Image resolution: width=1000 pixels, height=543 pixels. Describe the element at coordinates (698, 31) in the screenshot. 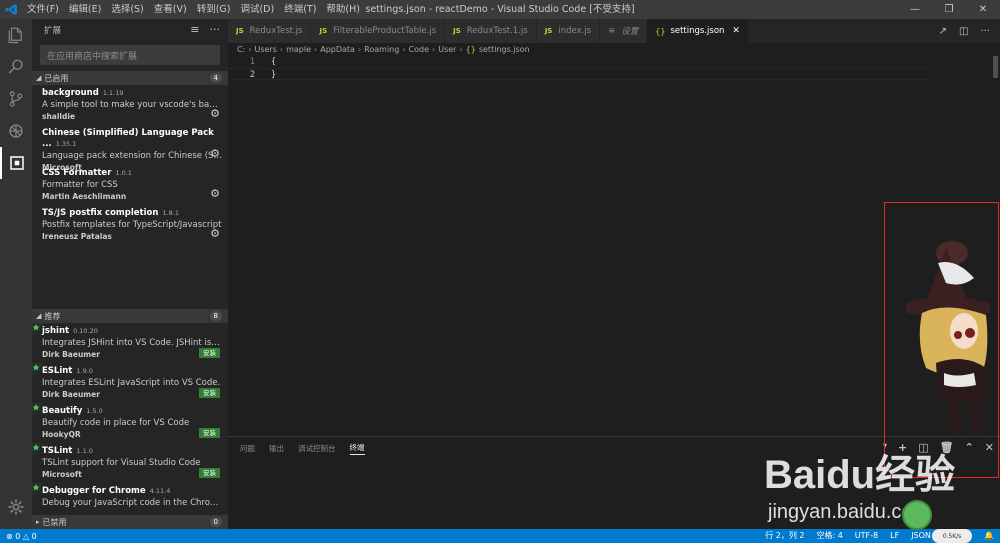

I see `tab-json: {} settings.json ✕` at that location.